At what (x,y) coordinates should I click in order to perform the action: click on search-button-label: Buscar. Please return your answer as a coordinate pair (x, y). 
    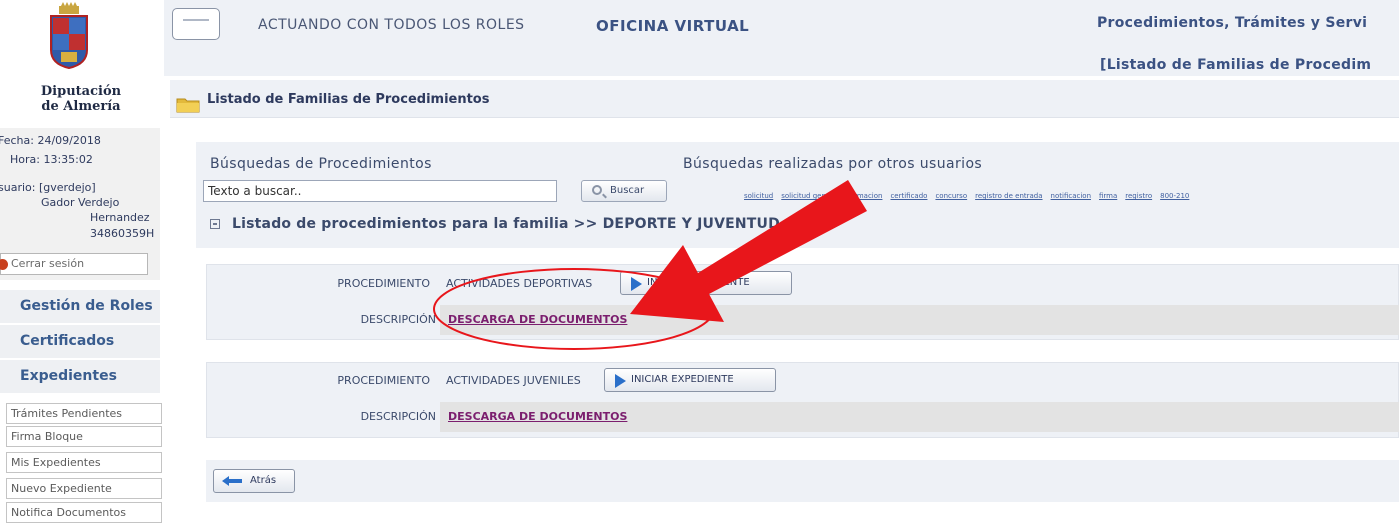
    Looking at the image, I should click on (627, 190).